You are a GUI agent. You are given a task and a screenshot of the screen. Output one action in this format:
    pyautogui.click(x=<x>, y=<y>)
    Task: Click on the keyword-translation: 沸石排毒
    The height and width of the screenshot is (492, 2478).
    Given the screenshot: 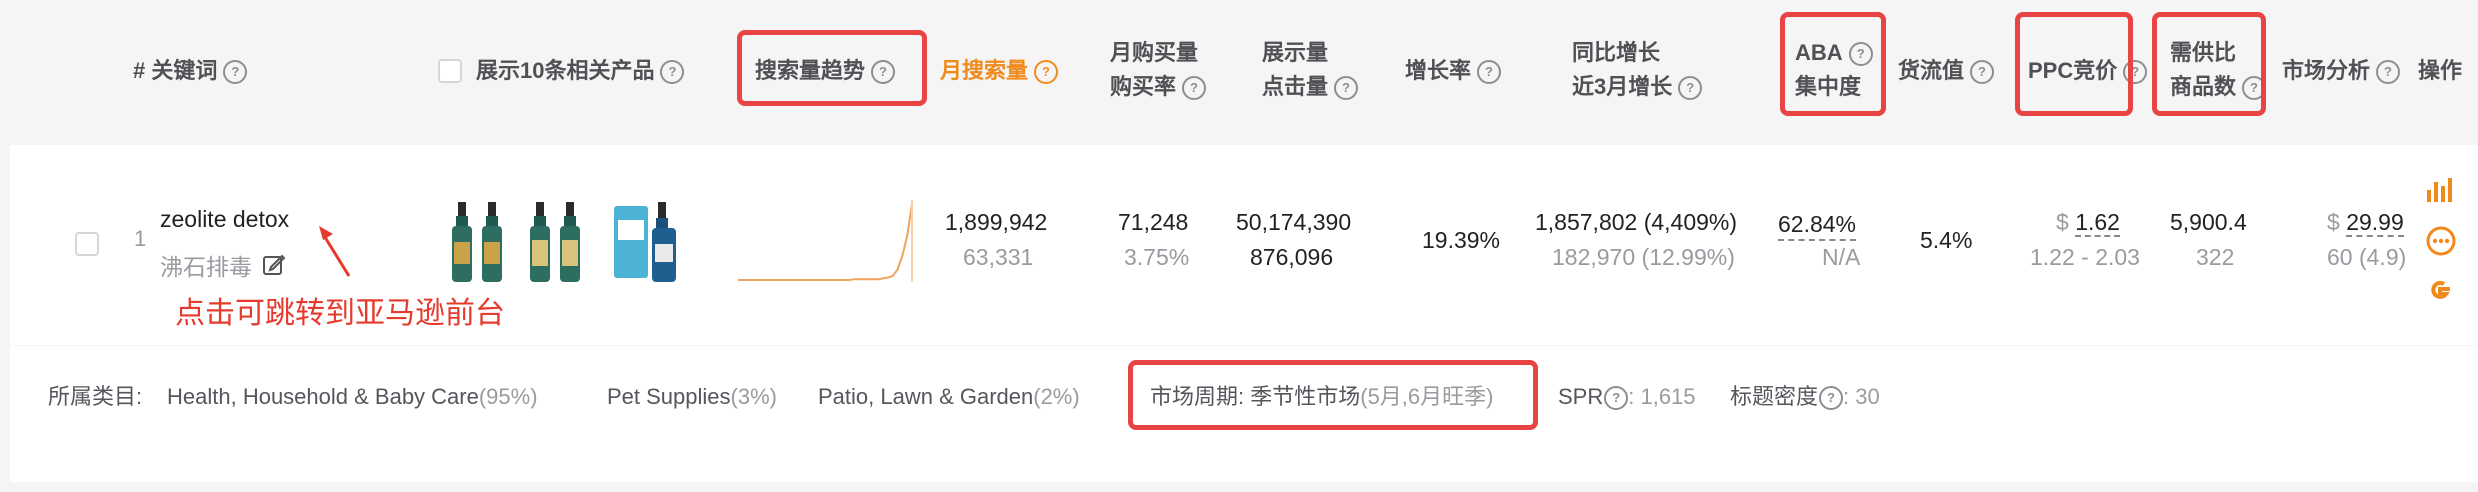 What is the action you would take?
    pyautogui.click(x=206, y=267)
    